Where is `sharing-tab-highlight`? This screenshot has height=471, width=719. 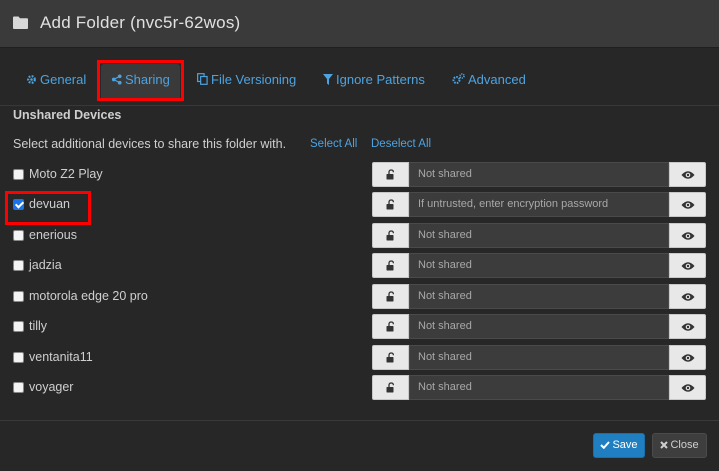 sharing-tab-highlight is located at coordinates (140, 80).